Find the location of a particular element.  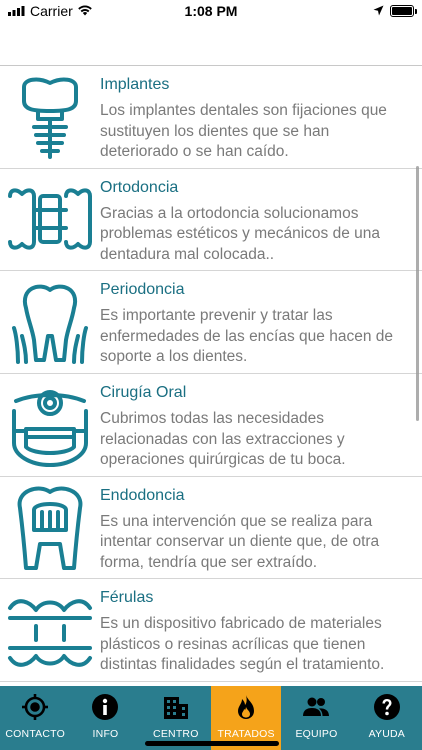

tab-label: CENTRO is located at coordinates (176, 734).